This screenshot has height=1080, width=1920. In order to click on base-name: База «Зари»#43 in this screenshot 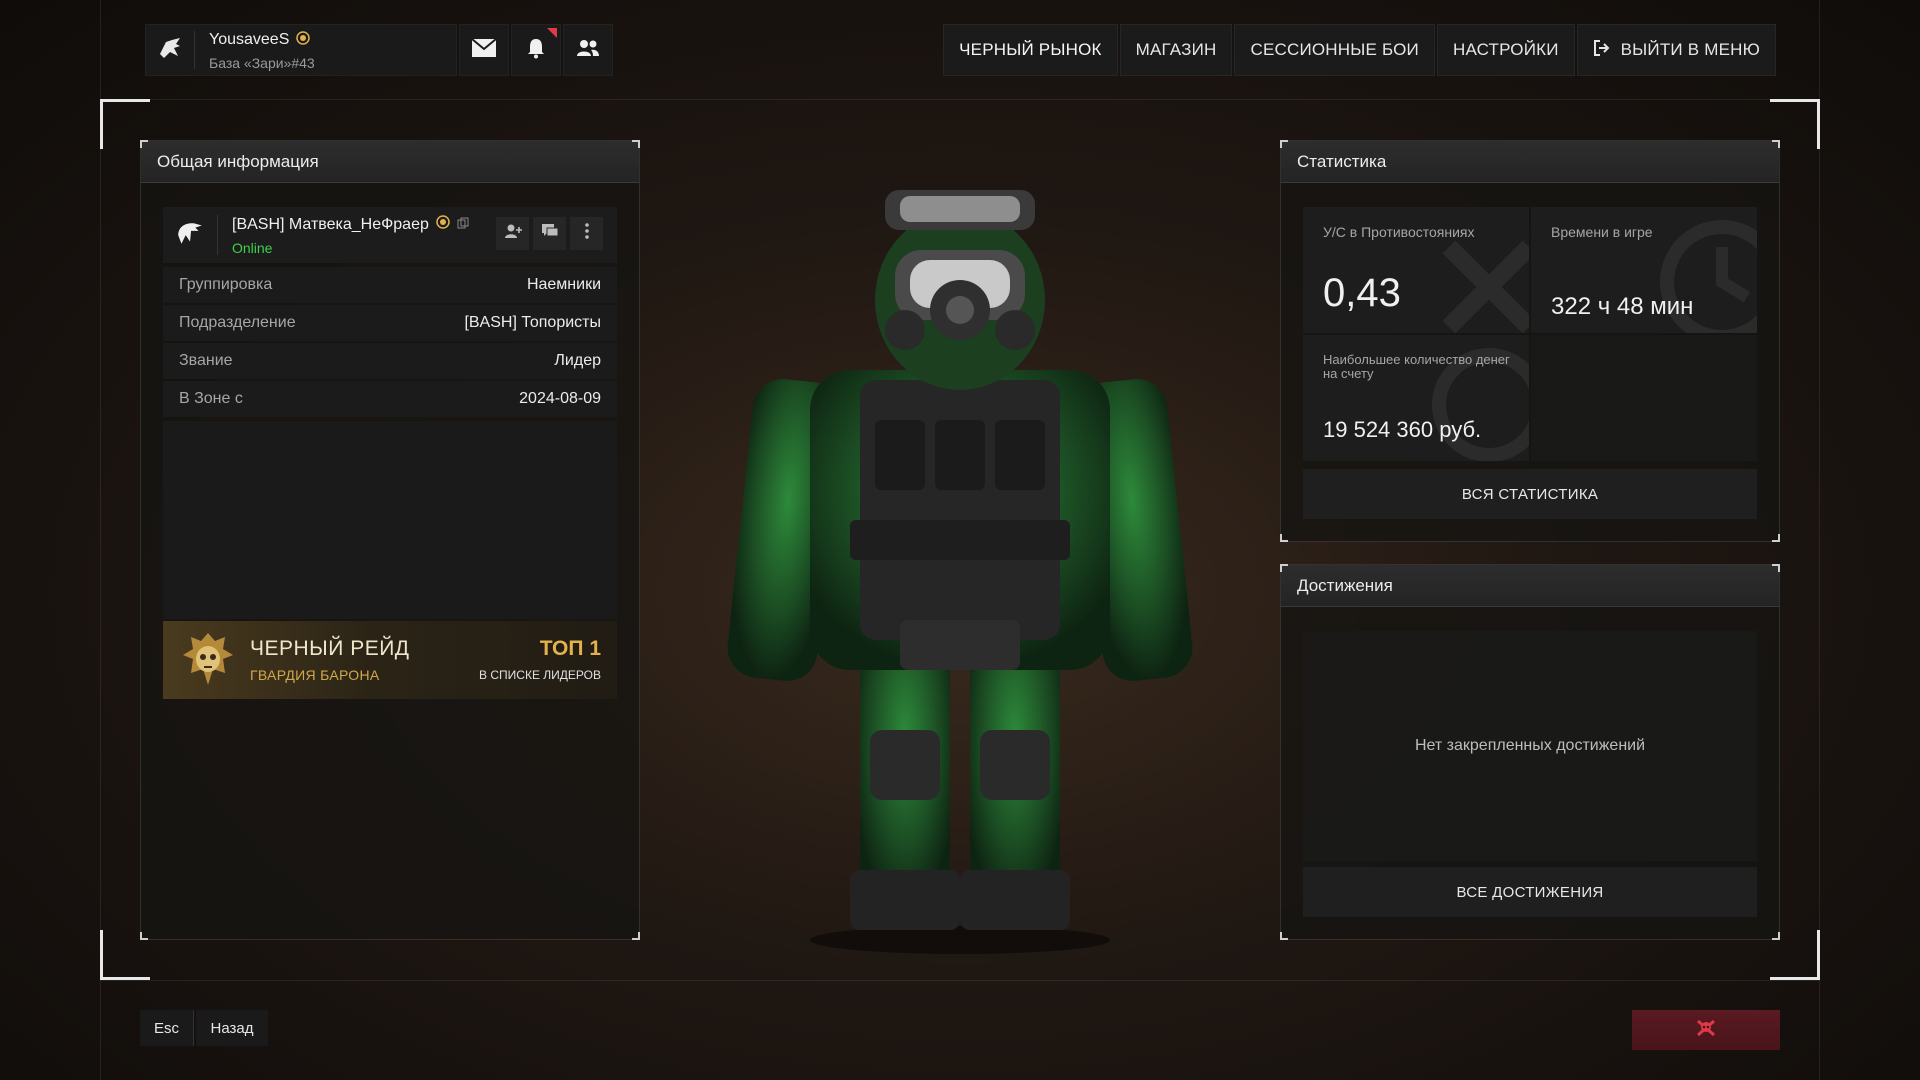, I will do `click(262, 62)`.